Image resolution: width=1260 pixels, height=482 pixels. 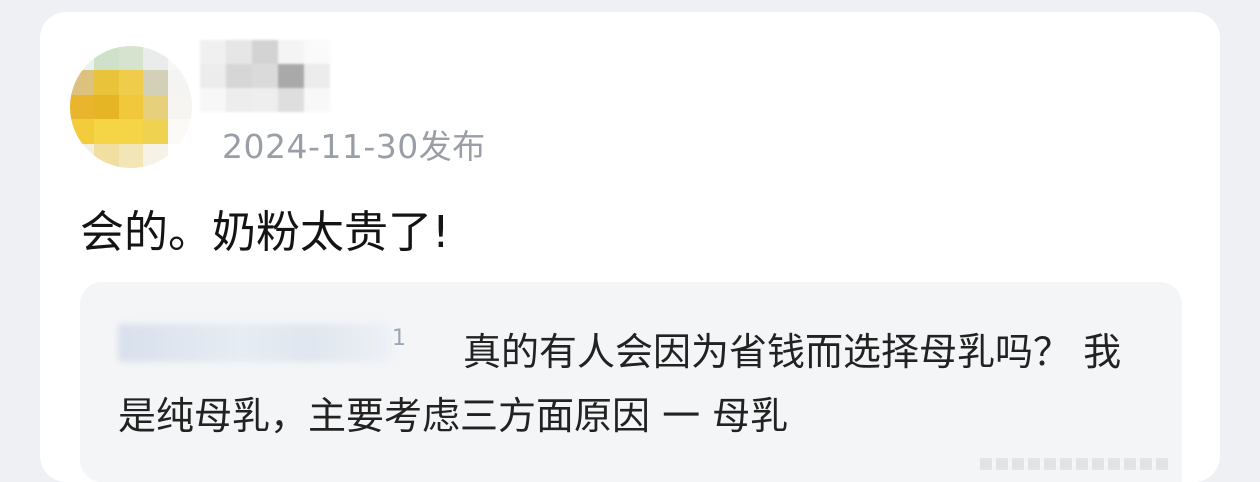 I want to click on post-content: 会的。奶粉太贵了!, so click(x=265, y=232).